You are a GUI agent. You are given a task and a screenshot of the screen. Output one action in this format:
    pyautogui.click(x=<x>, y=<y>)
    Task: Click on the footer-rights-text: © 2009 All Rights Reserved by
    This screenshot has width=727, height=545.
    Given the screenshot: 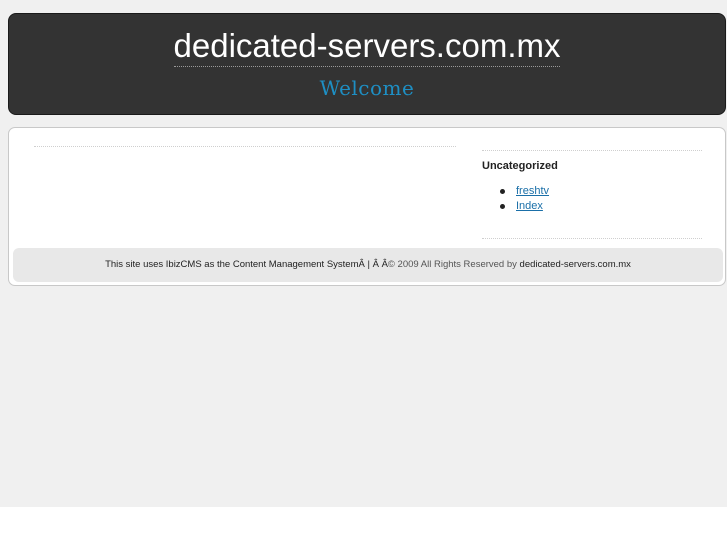 What is the action you would take?
    pyautogui.click(x=452, y=264)
    